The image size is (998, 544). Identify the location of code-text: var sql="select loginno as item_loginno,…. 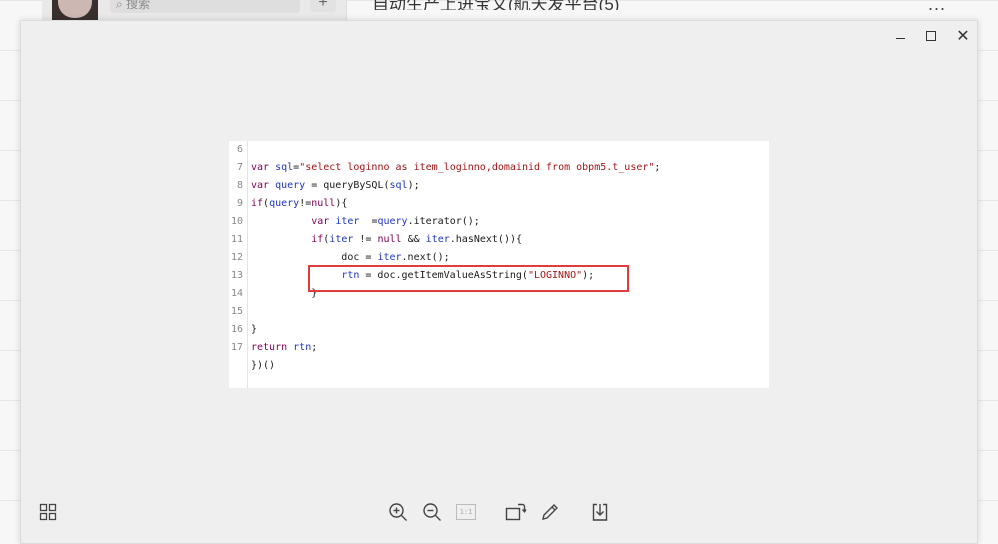
(455, 168).